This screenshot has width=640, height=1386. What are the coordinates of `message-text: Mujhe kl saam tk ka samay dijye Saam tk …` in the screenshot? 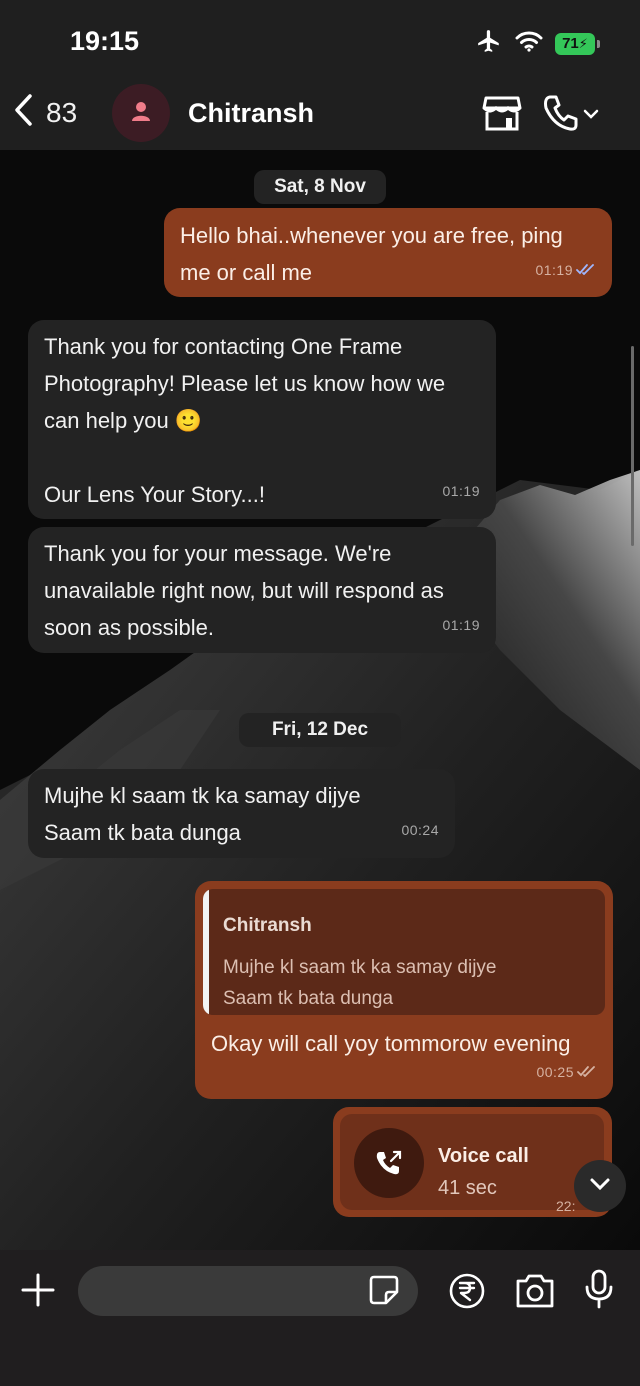 It's located at (202, 814).